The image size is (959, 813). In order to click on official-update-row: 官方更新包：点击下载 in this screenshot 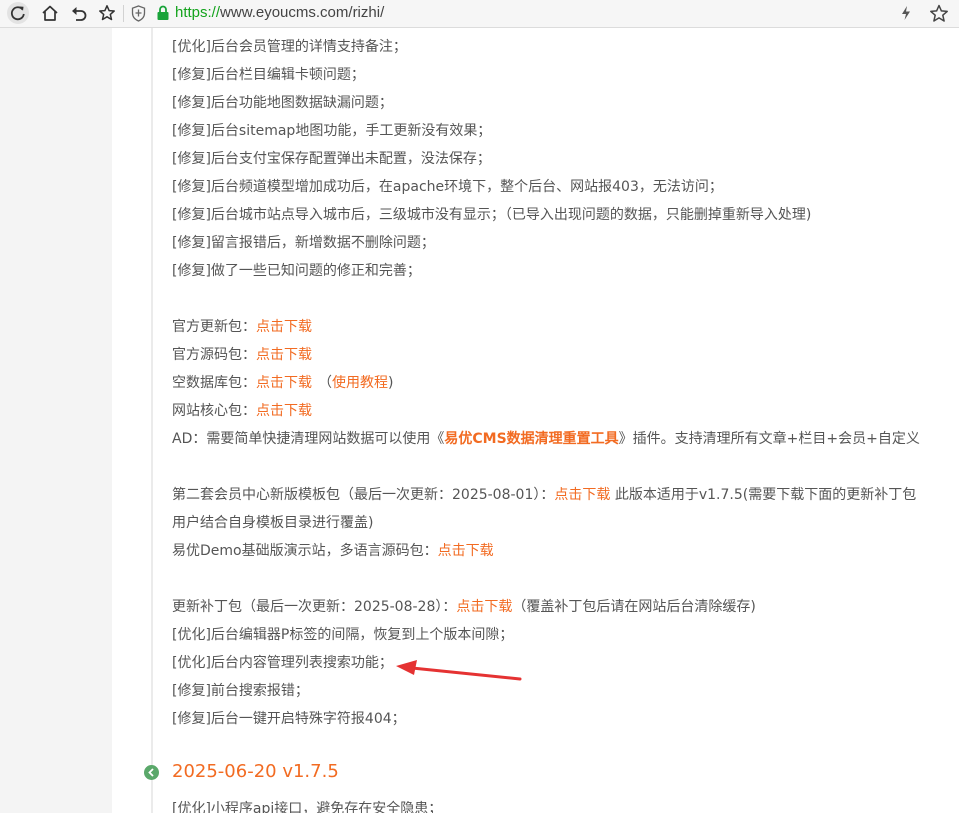, I will do `click(242, 327)`.